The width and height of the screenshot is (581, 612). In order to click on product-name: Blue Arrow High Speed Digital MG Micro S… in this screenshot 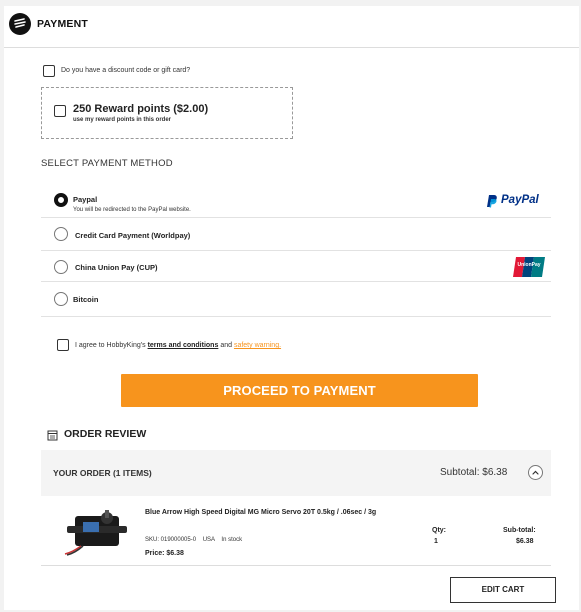, I will do `click(270, 513)`.